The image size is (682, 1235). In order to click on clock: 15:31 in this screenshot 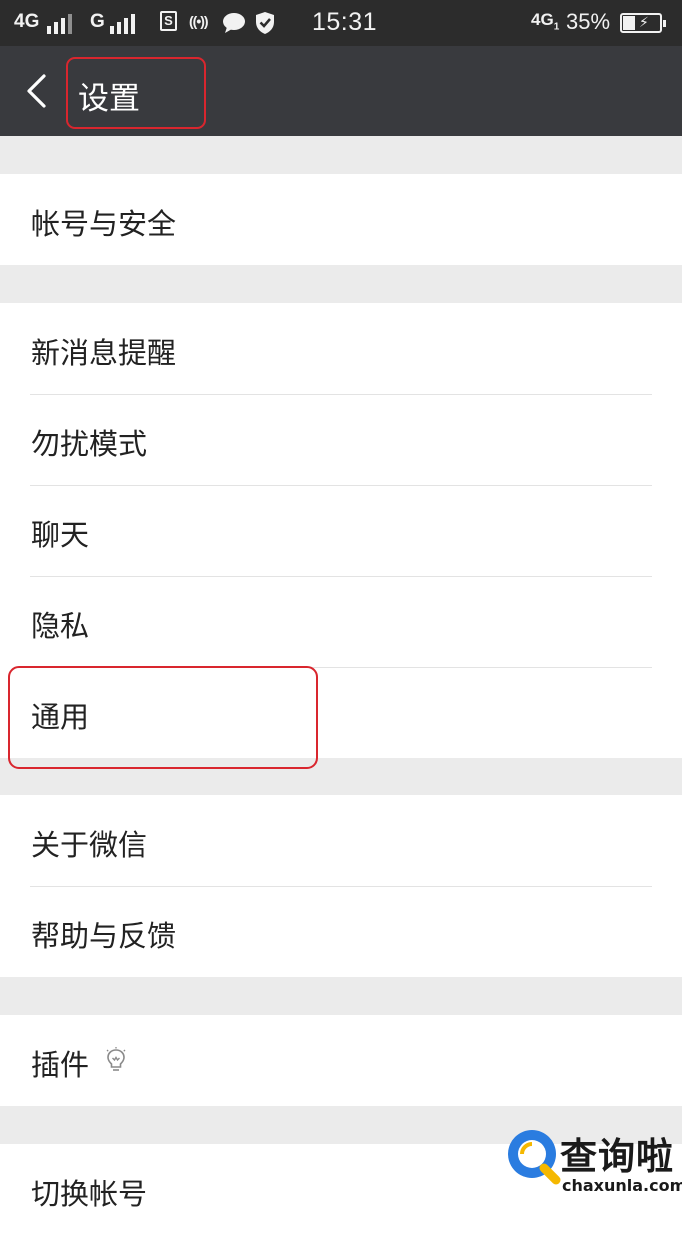, I will do `click(345, 22)`.